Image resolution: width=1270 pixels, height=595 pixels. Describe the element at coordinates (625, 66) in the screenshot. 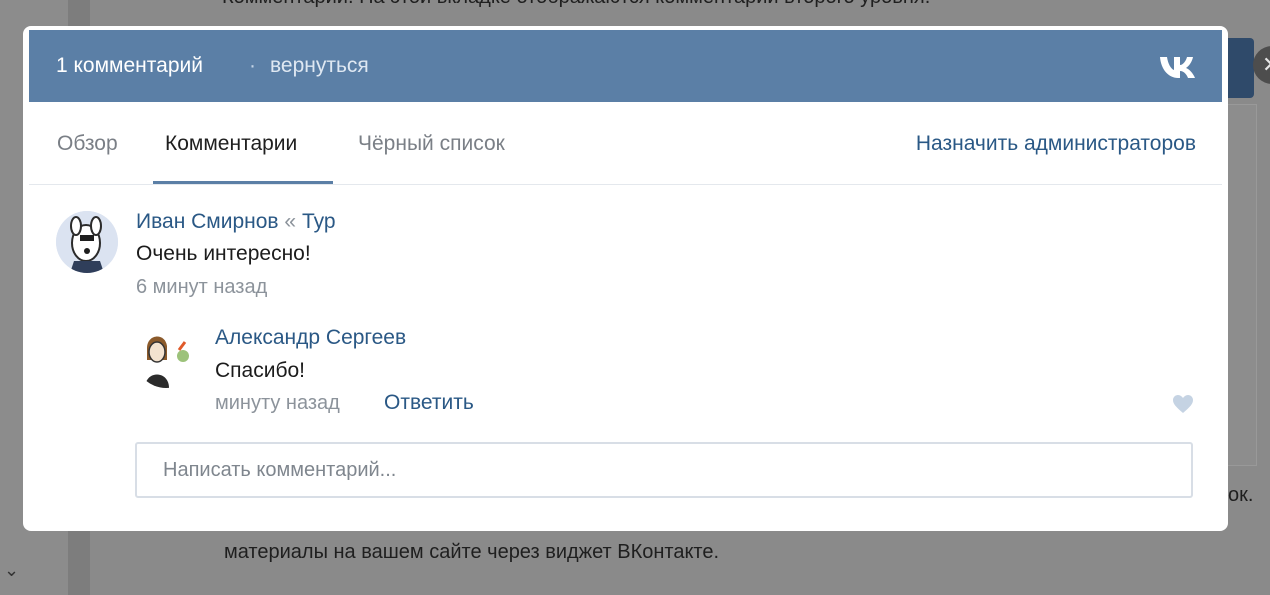

I see `modal-header: 1 комментарий · вернуться` at that location.